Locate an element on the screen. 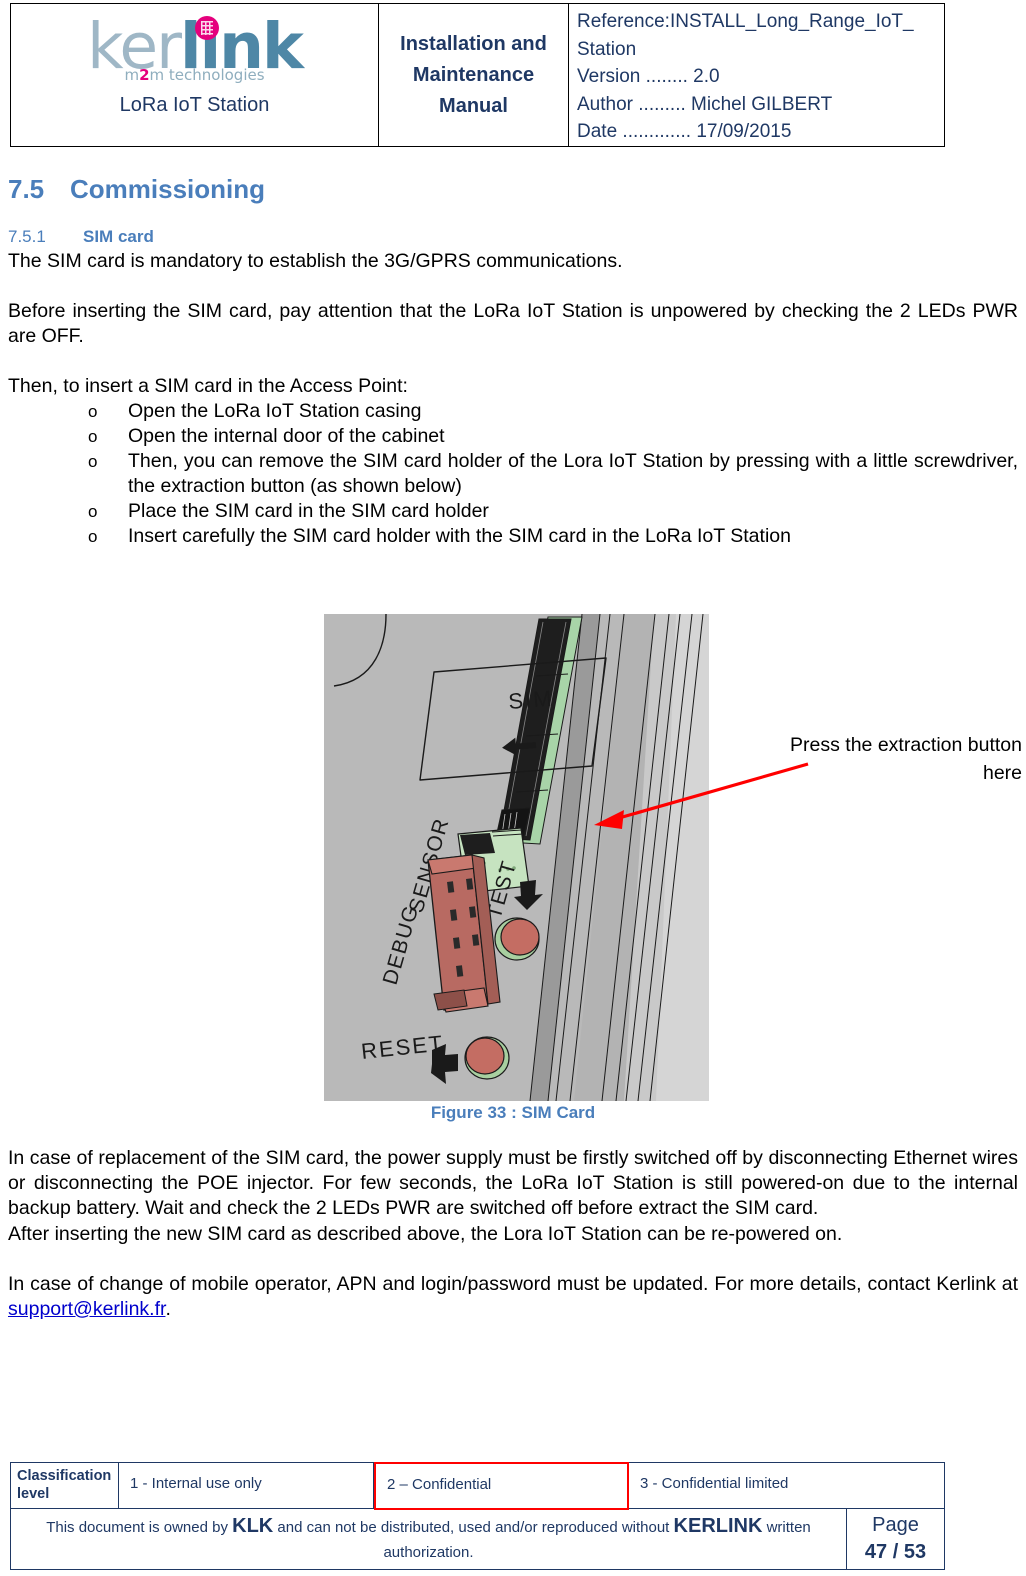 Image resolution: width=1026 pixels, height=1576 pixels. header-meta-author: Author ......... Michel GILBERT is located at coordinates (705, 104).